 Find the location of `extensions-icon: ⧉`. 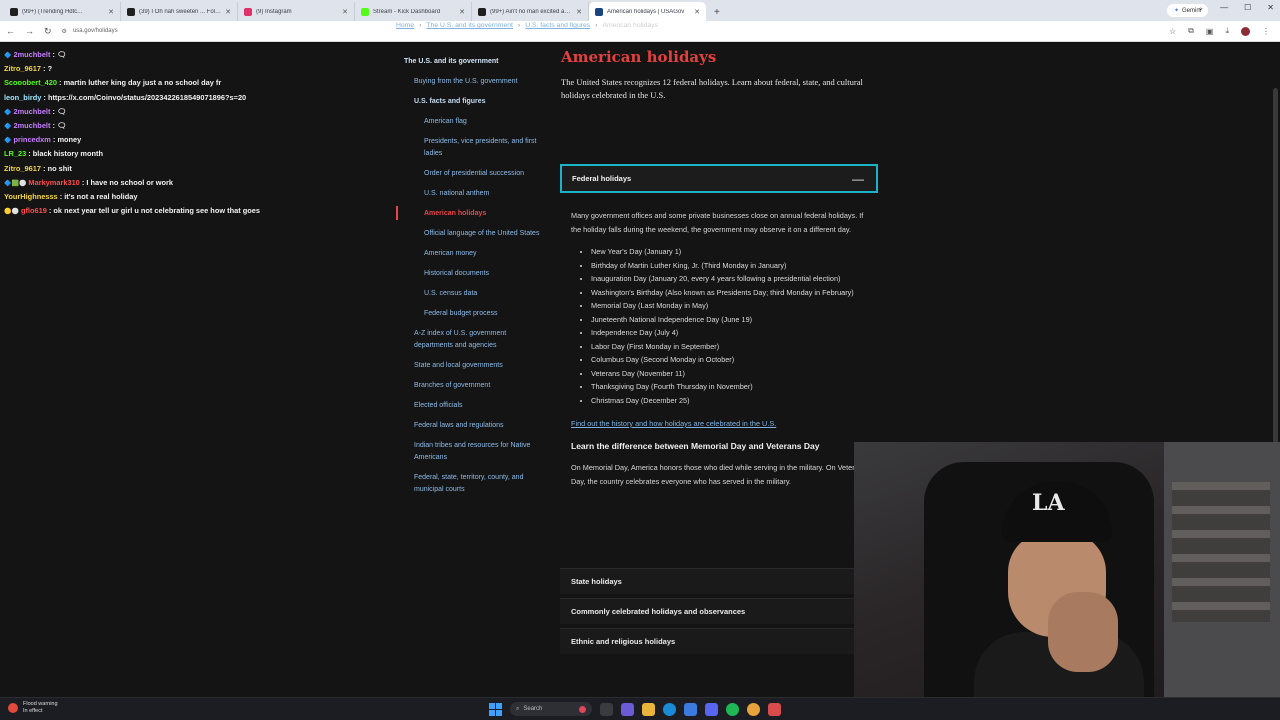

extensions-icon: ⧉ is located at coordinates (1191, 31).